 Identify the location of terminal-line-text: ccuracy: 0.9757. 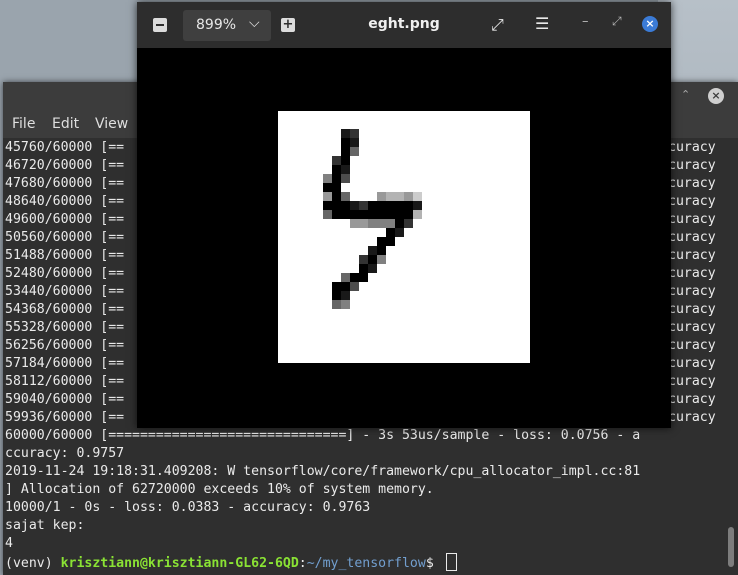
(65, 453).